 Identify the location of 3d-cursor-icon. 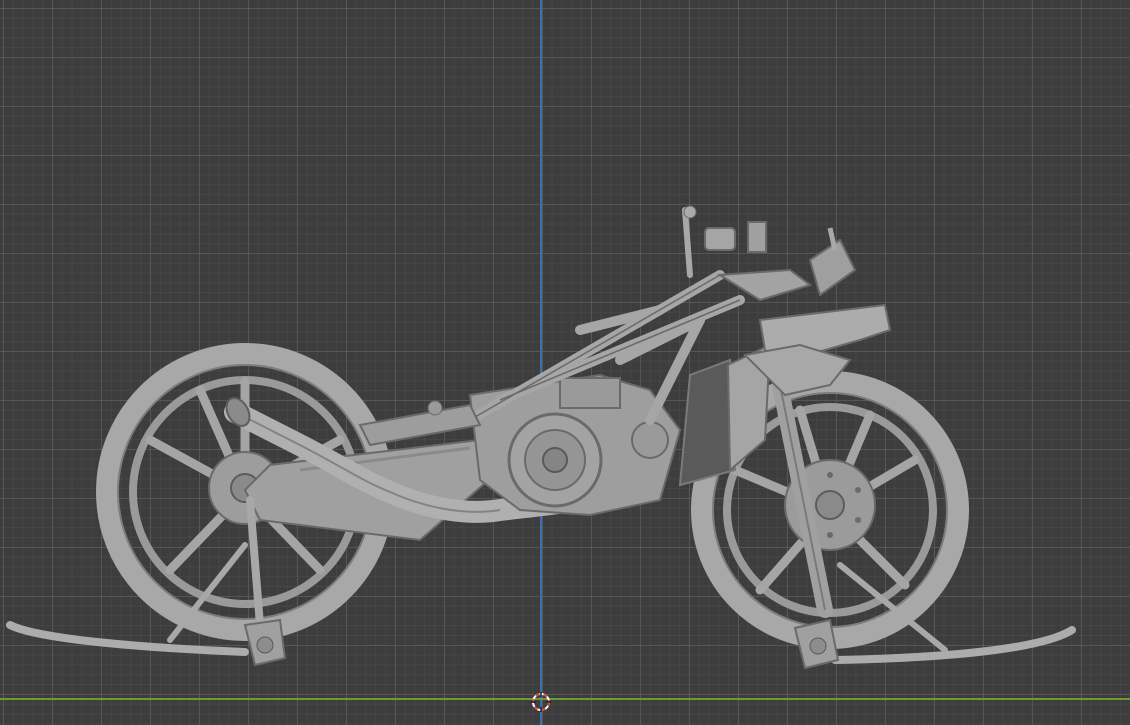
(541, 702).